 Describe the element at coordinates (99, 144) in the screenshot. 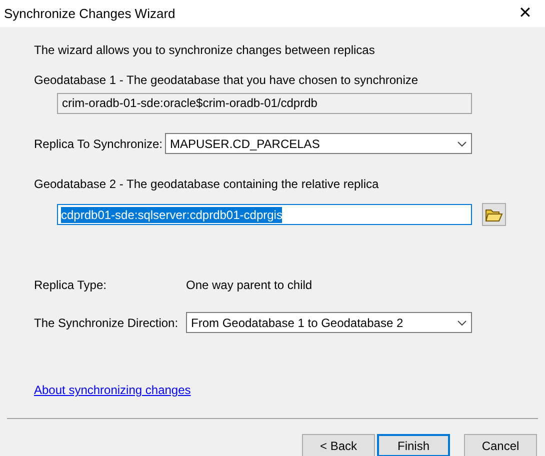

I see `field-label: Replica To Synchronize:` at that location.